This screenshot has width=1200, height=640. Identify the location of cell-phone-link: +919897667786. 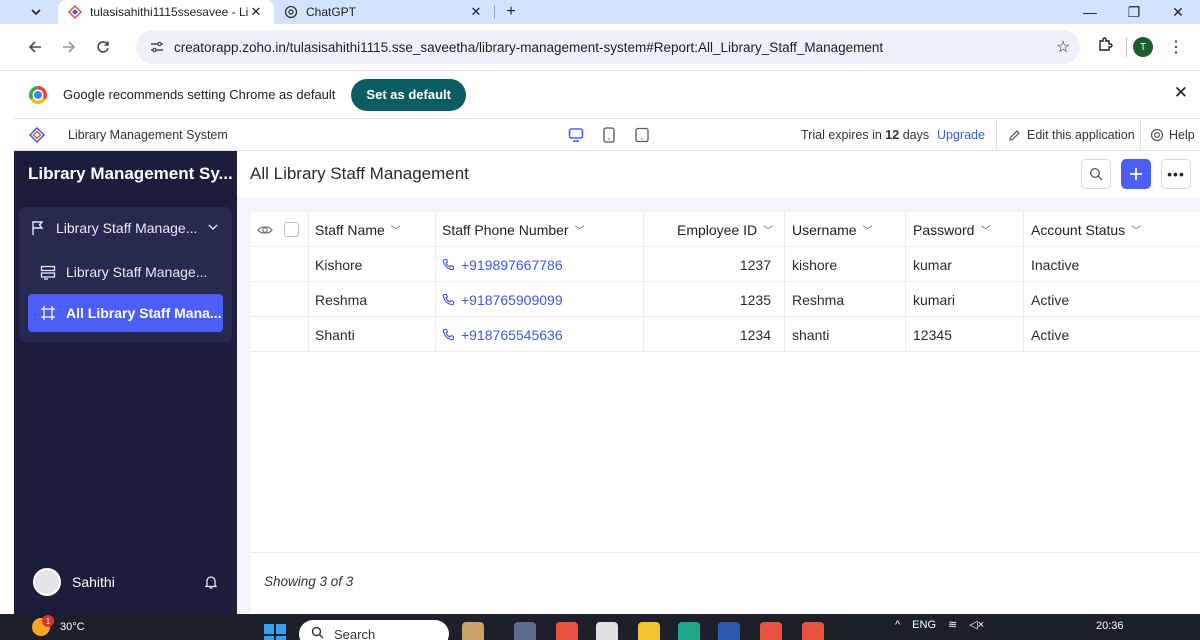
(502, 264).